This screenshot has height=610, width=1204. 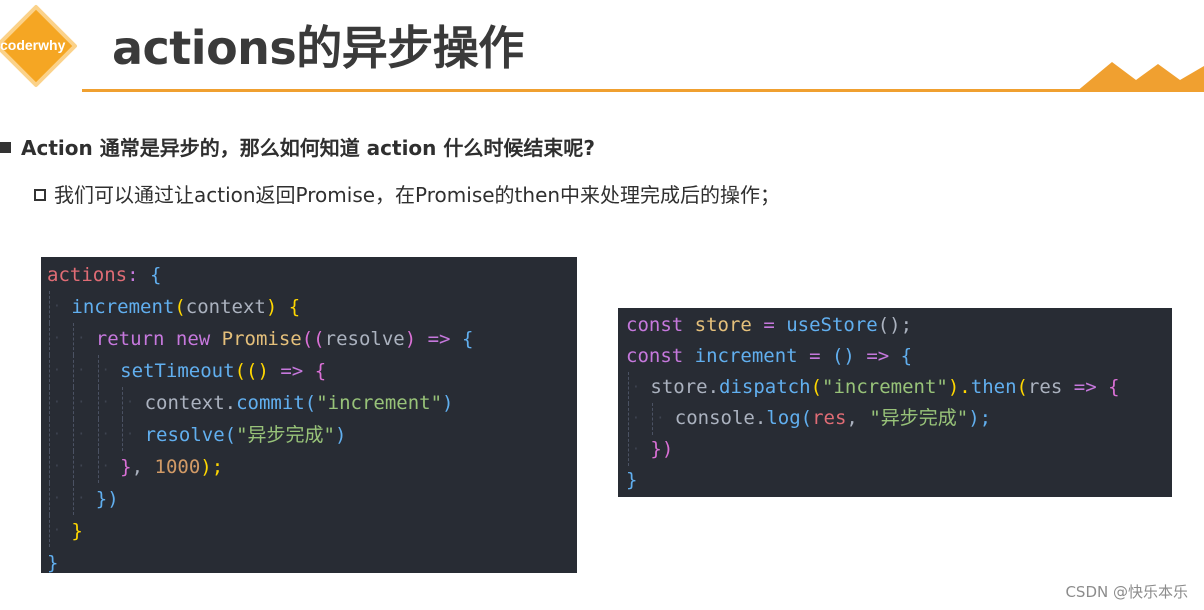 I want to click on code-token: return, so click(x=130, y=339).